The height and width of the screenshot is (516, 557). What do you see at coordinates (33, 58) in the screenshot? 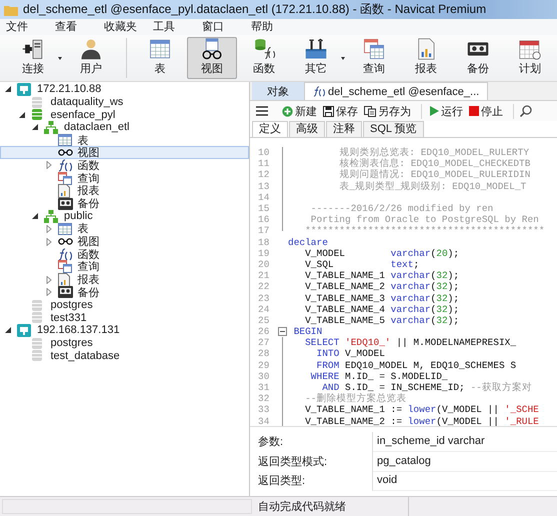
I see `toolbar-button: 连接` at bounding box center [33, 58].